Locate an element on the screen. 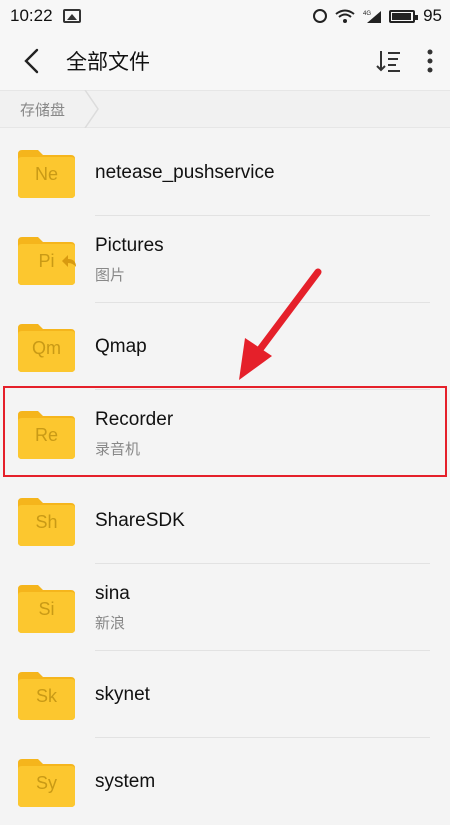 The image size is (450, 825). back-button is located at coordinates (31, 61).